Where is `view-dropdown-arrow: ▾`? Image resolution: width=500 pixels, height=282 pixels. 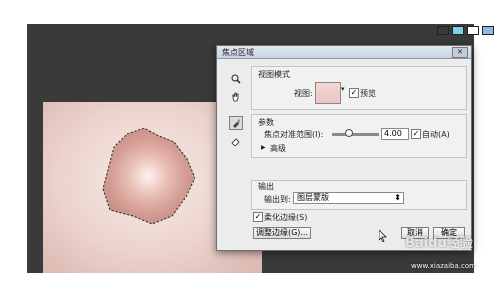
view-dropdown-arrow: ▾ is located at coordinates (343, 89).